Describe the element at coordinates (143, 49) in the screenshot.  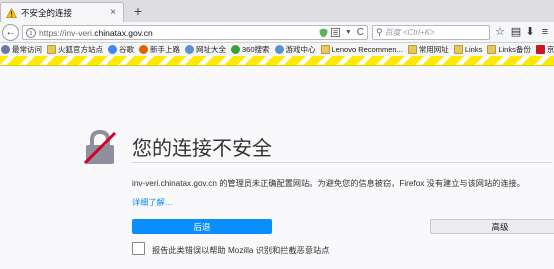
I see `ff-icon` at that location.